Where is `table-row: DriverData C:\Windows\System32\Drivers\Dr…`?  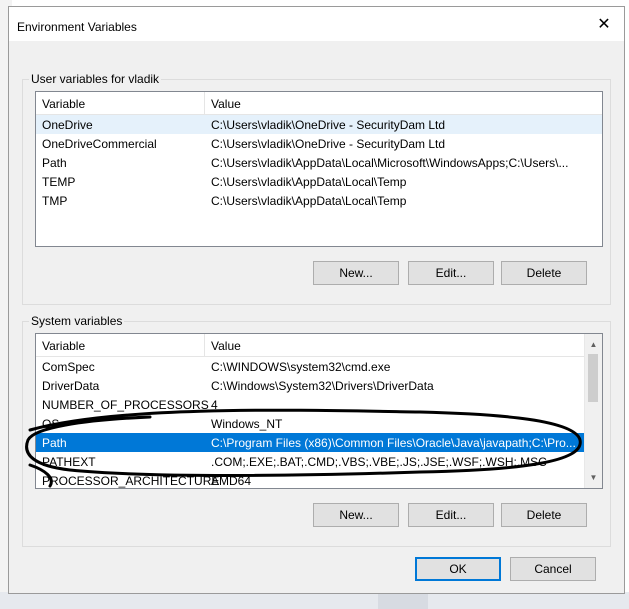
table-row: DriverData C:\Windows\System32\Drivers\Dr… is located at coordinates (310, 385).